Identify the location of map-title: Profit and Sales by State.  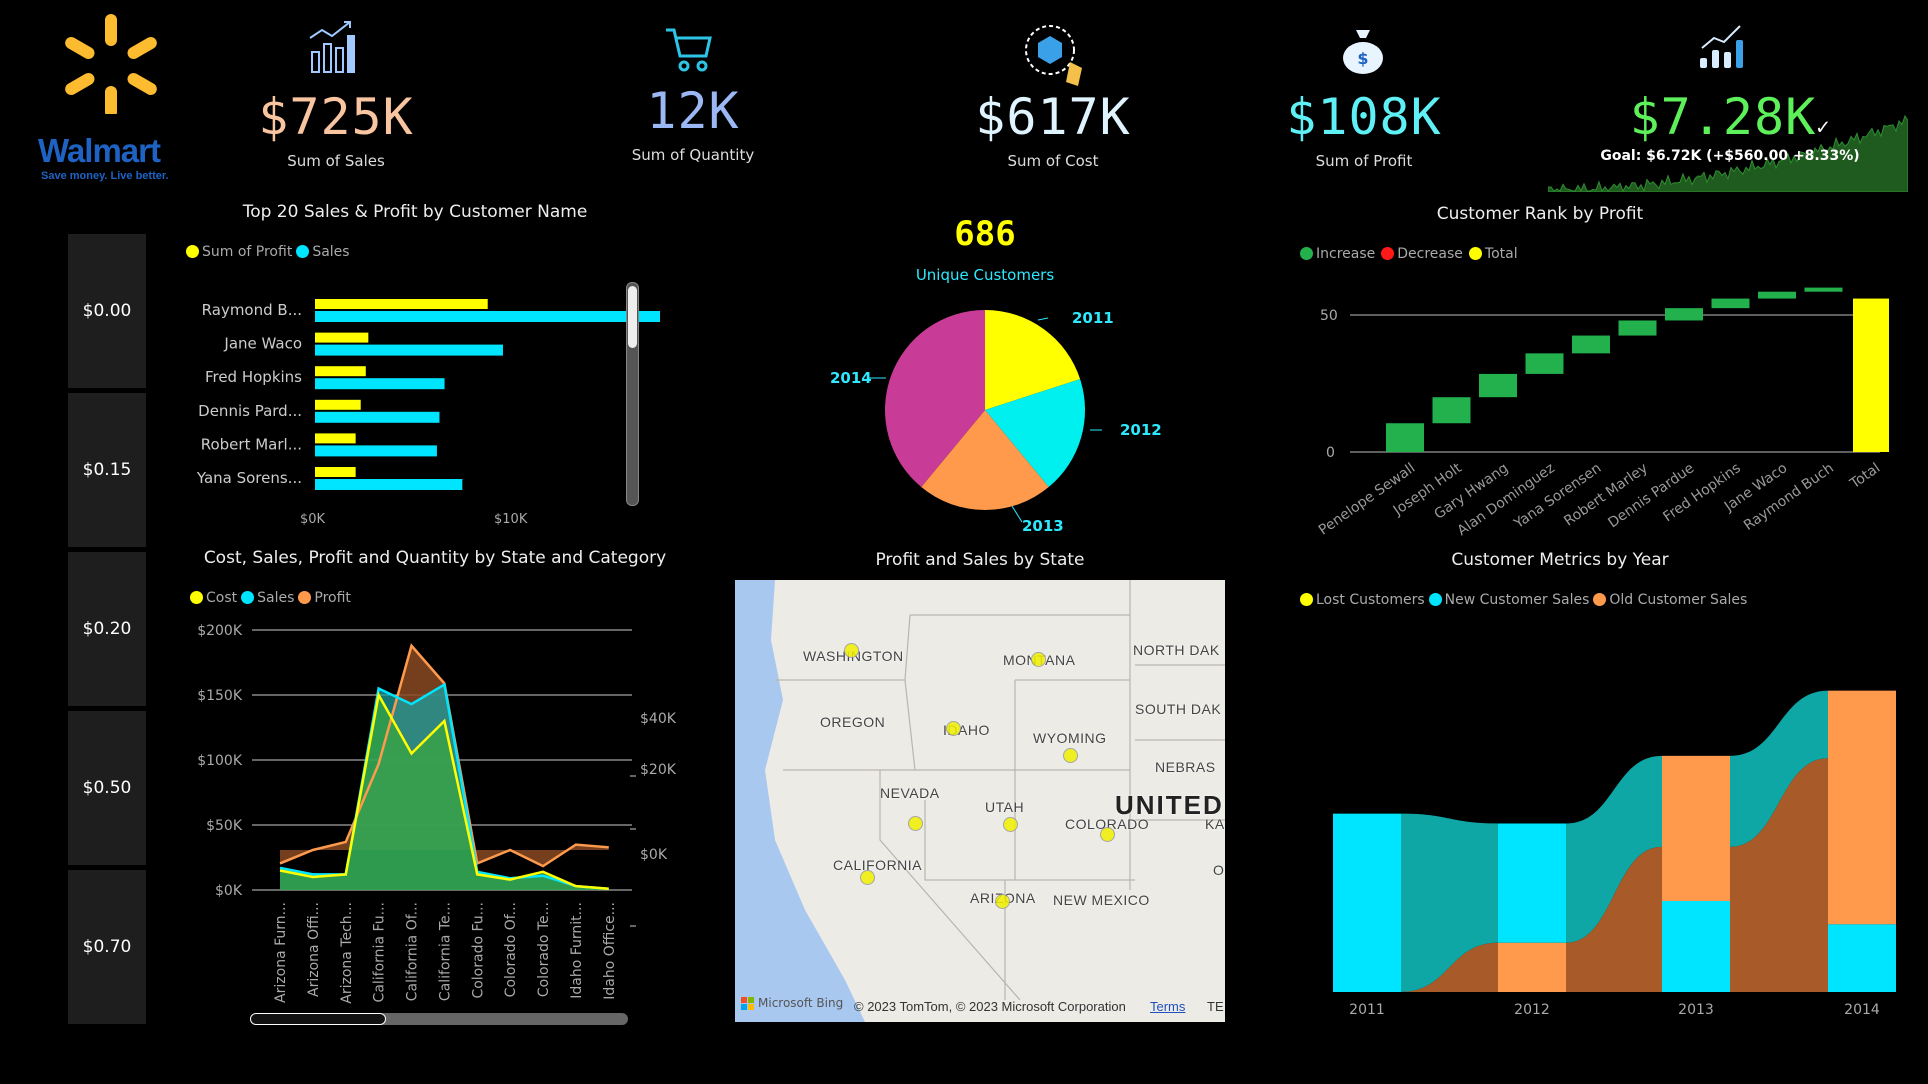
(980, 560).